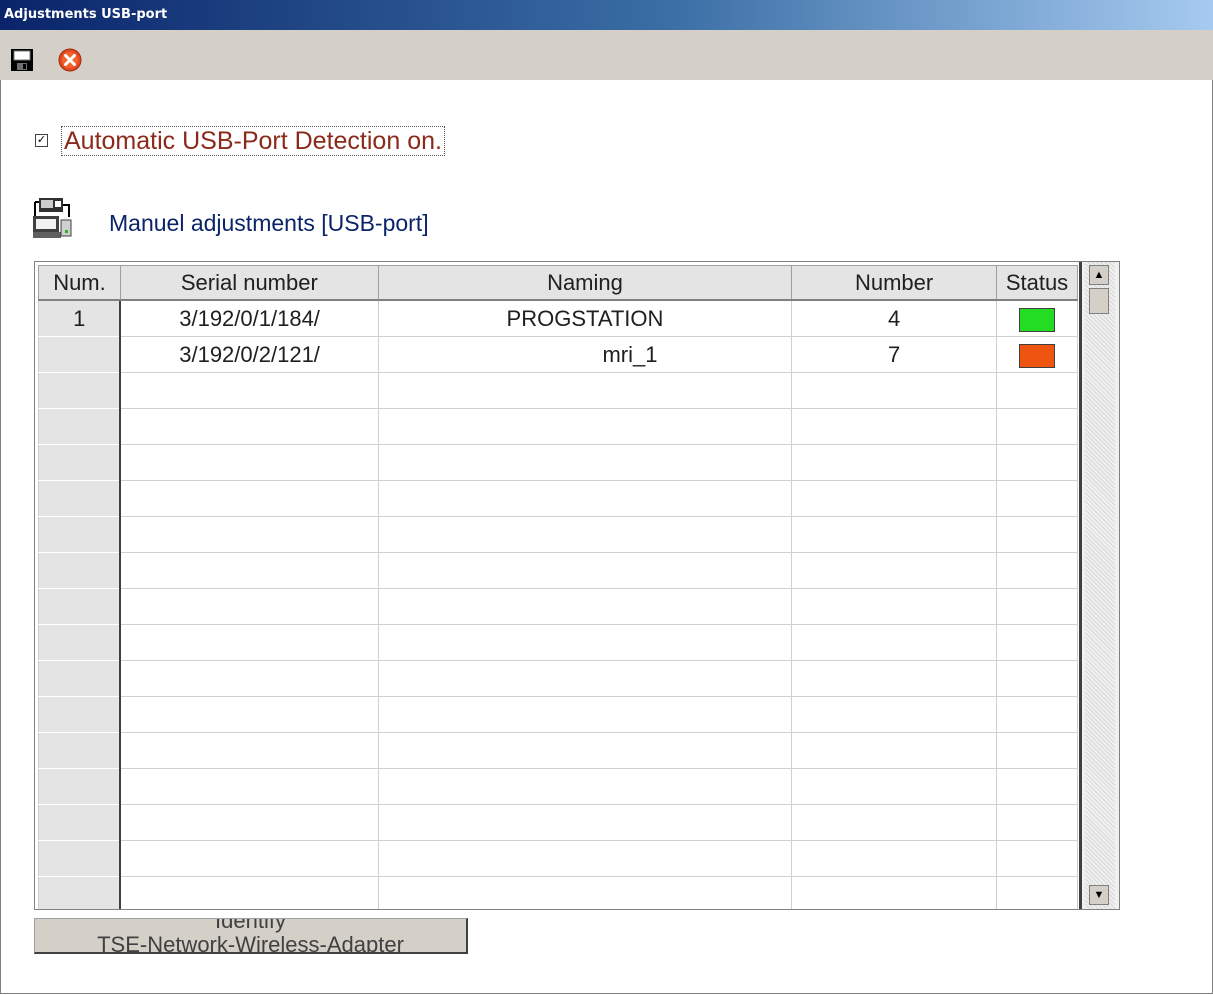  What do you see at coordinates (894, 318) in the screenshot?
I see `row-number: 4` at bounding box center [894, 318].